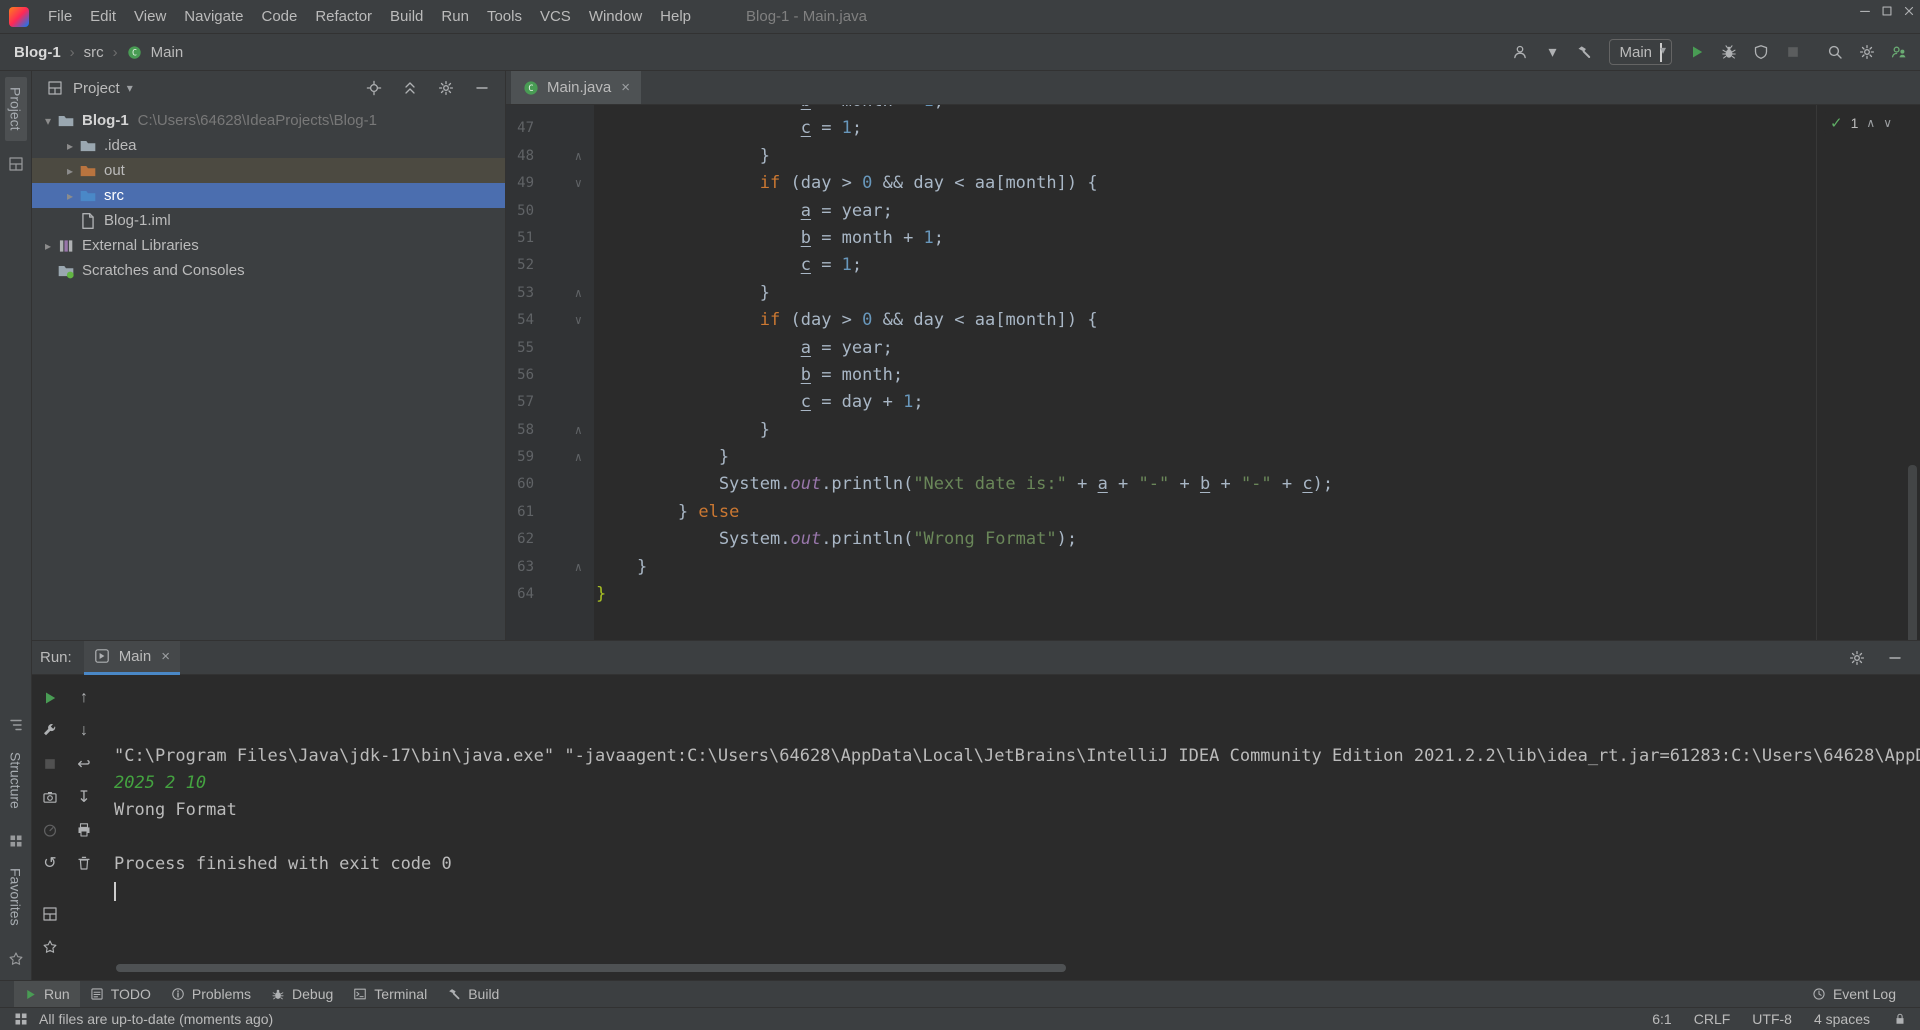 Image resolution: width=1920 pixels, height=1030 pixels. I want to click on status-4-spaces: 4 spaces, so click(1842, 1019).